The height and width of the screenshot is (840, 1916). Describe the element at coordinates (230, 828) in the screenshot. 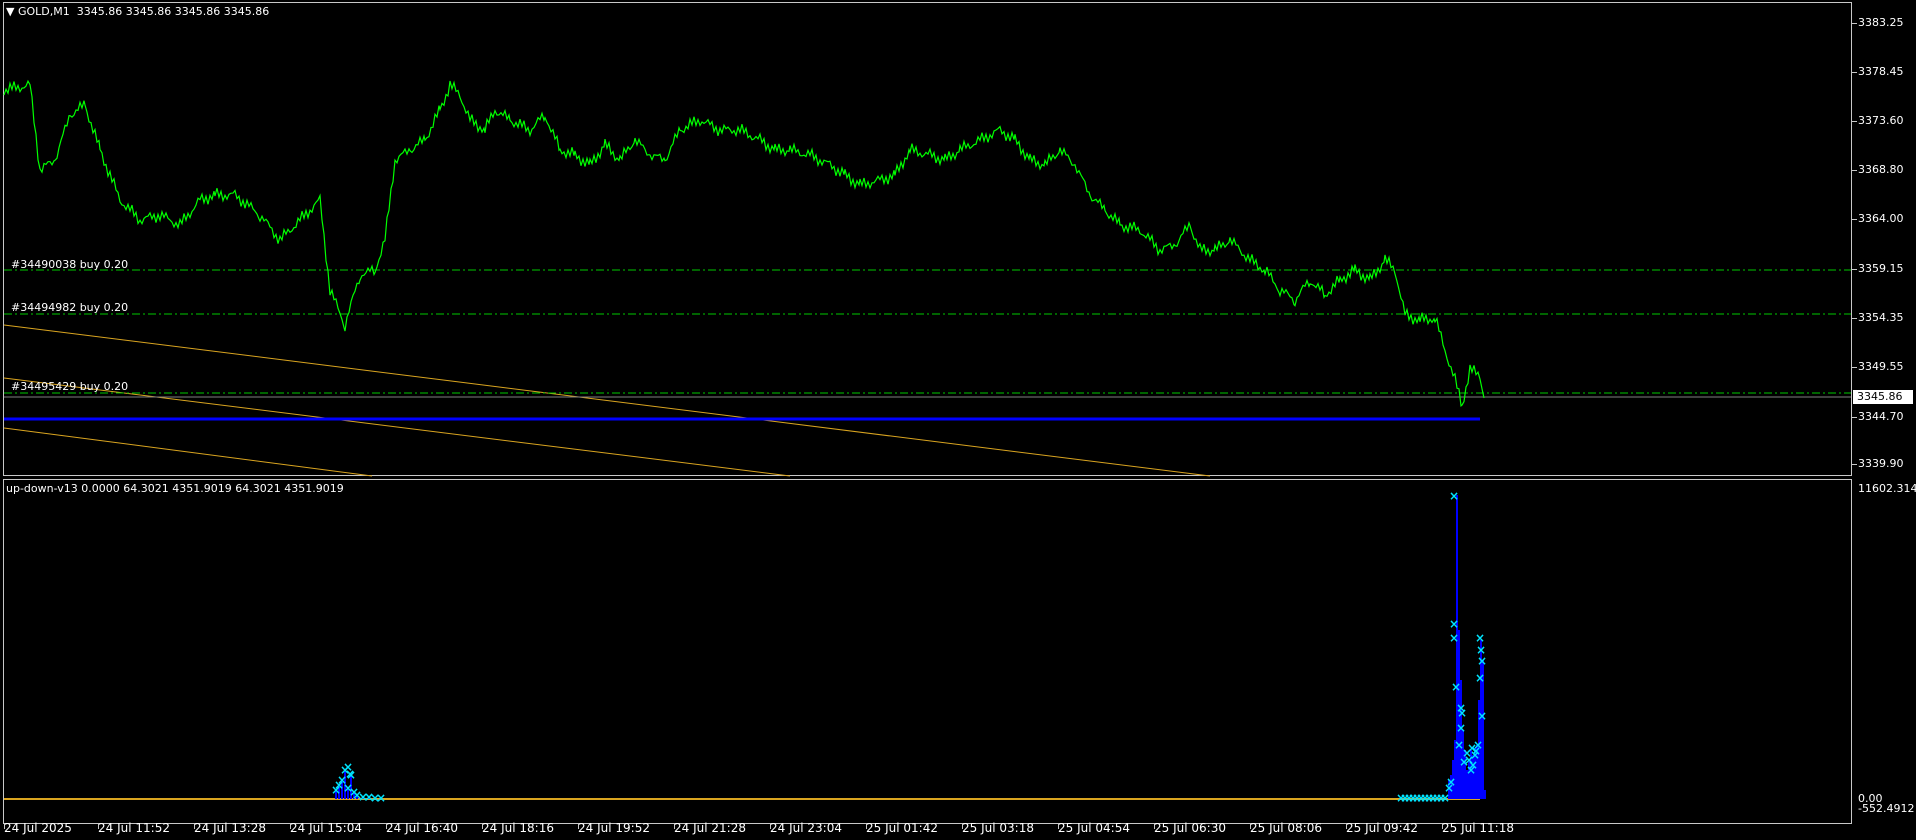

I see `time-axis-label: 24 Jul 13:28` at that location.